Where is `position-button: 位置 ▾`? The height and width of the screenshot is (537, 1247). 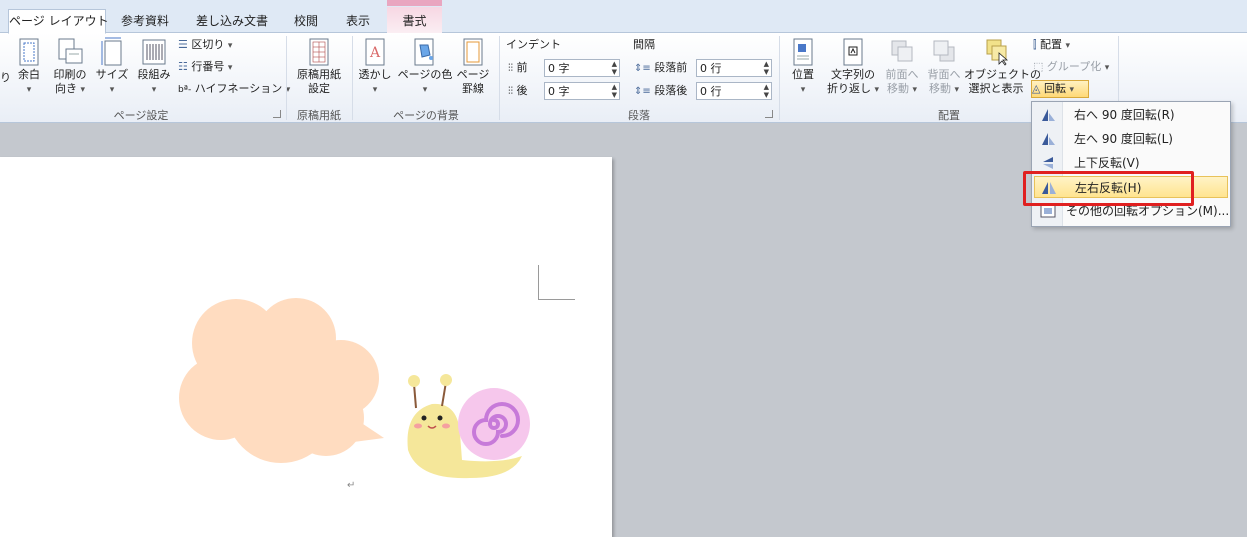 position-button: 位置 ▾ is located at coordinates (803, 67).